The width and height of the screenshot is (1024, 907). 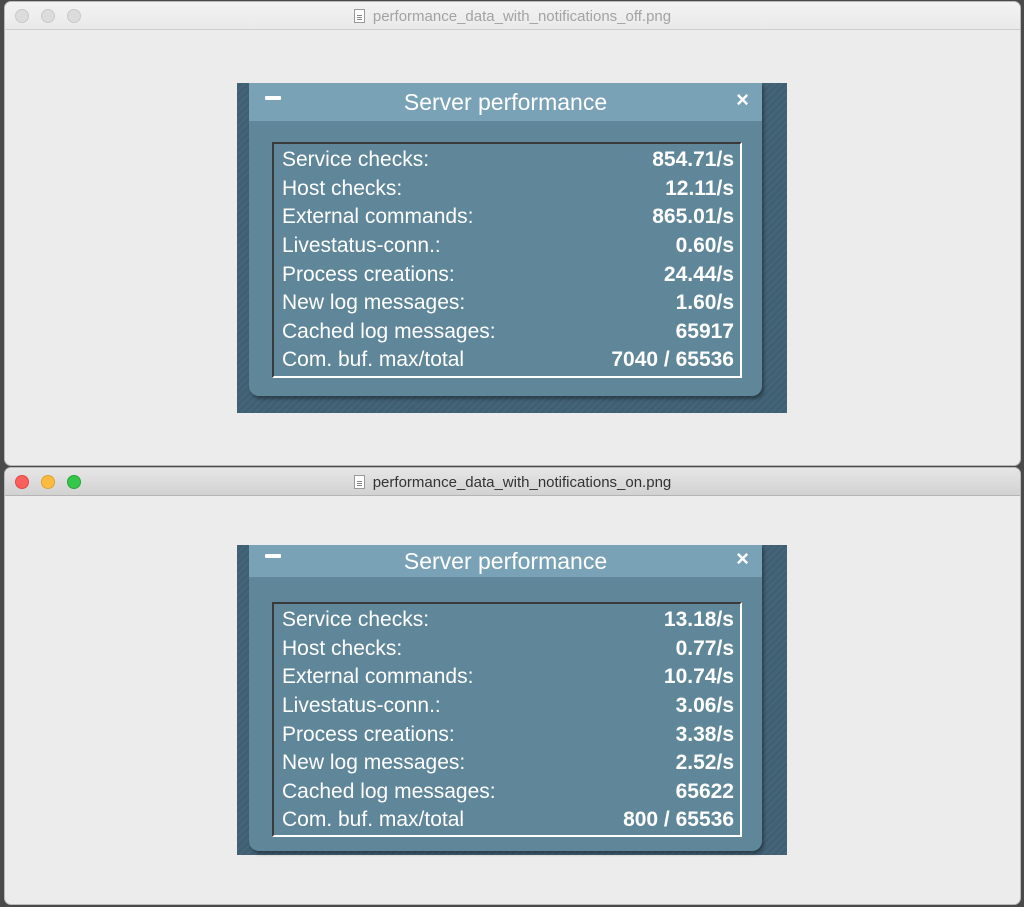 What do you see at coordinates (508, 303) in the screenshot?
I see `stat-row: New log messages: 1.60/s` at bounding box center [508, 303].